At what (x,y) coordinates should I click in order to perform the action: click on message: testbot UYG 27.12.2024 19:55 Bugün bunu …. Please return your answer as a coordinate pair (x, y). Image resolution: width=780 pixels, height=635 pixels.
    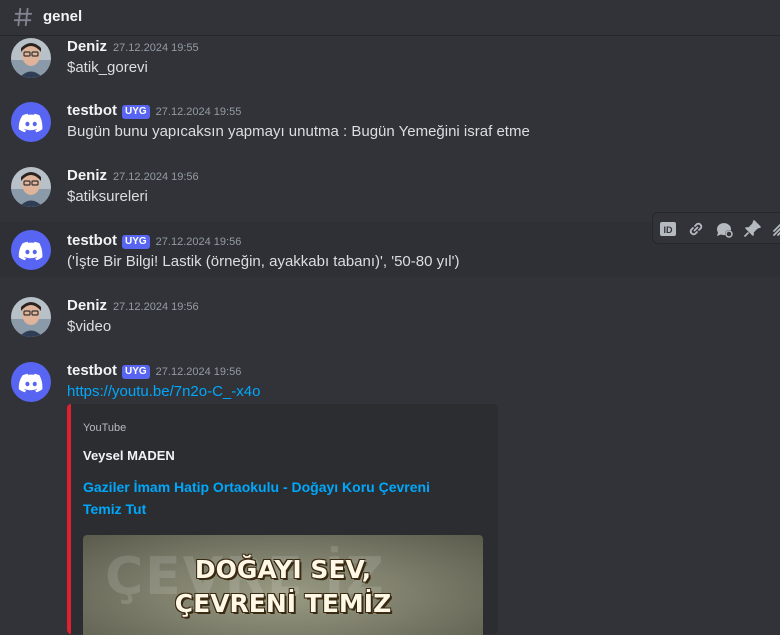
    Looking at the image, I should click on (390, 123).